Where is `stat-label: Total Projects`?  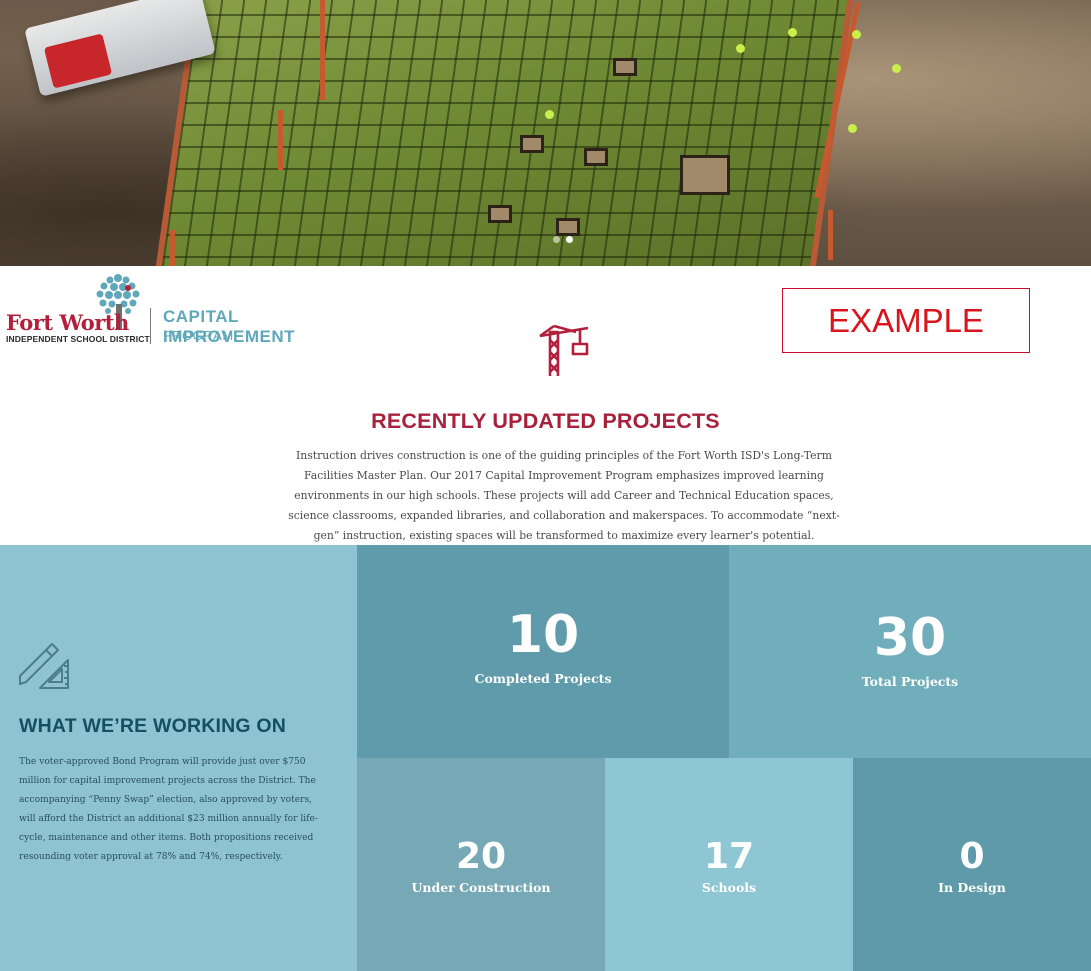
stat-label: Total Projects is located at coordinates (910, 681).